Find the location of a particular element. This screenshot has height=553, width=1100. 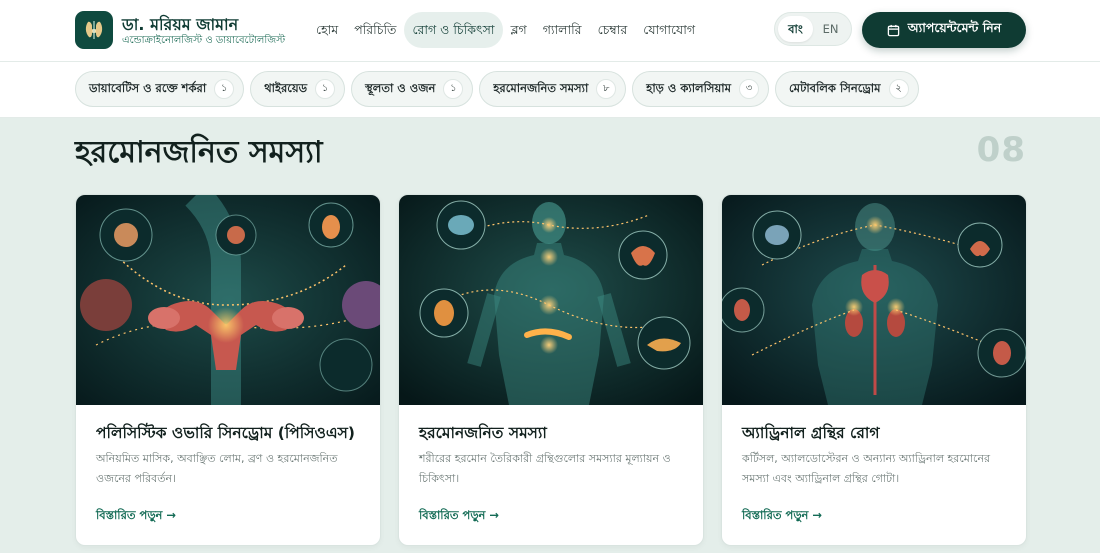

adrenal-illustration is located at coordinates (874, 300).